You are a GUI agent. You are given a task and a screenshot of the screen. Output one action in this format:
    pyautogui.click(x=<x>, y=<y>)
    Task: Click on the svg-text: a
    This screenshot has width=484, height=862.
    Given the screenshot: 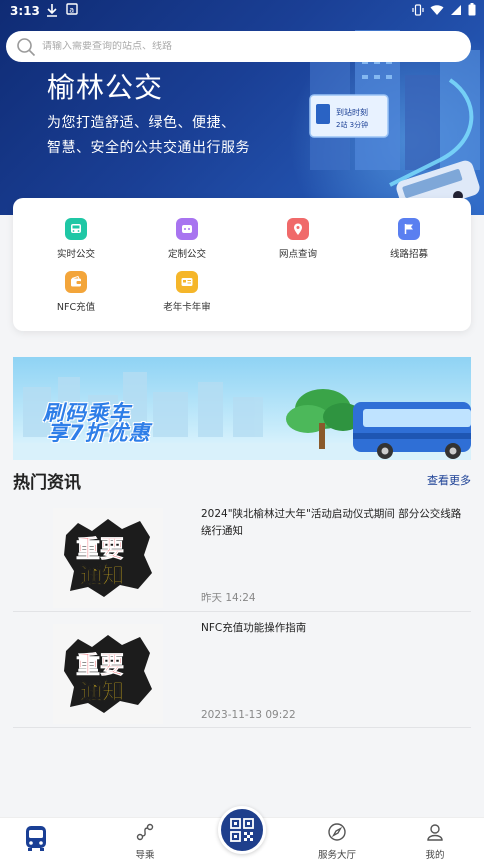 What is the action you would take?
    pyautogui.click(x=71, y=10)
    